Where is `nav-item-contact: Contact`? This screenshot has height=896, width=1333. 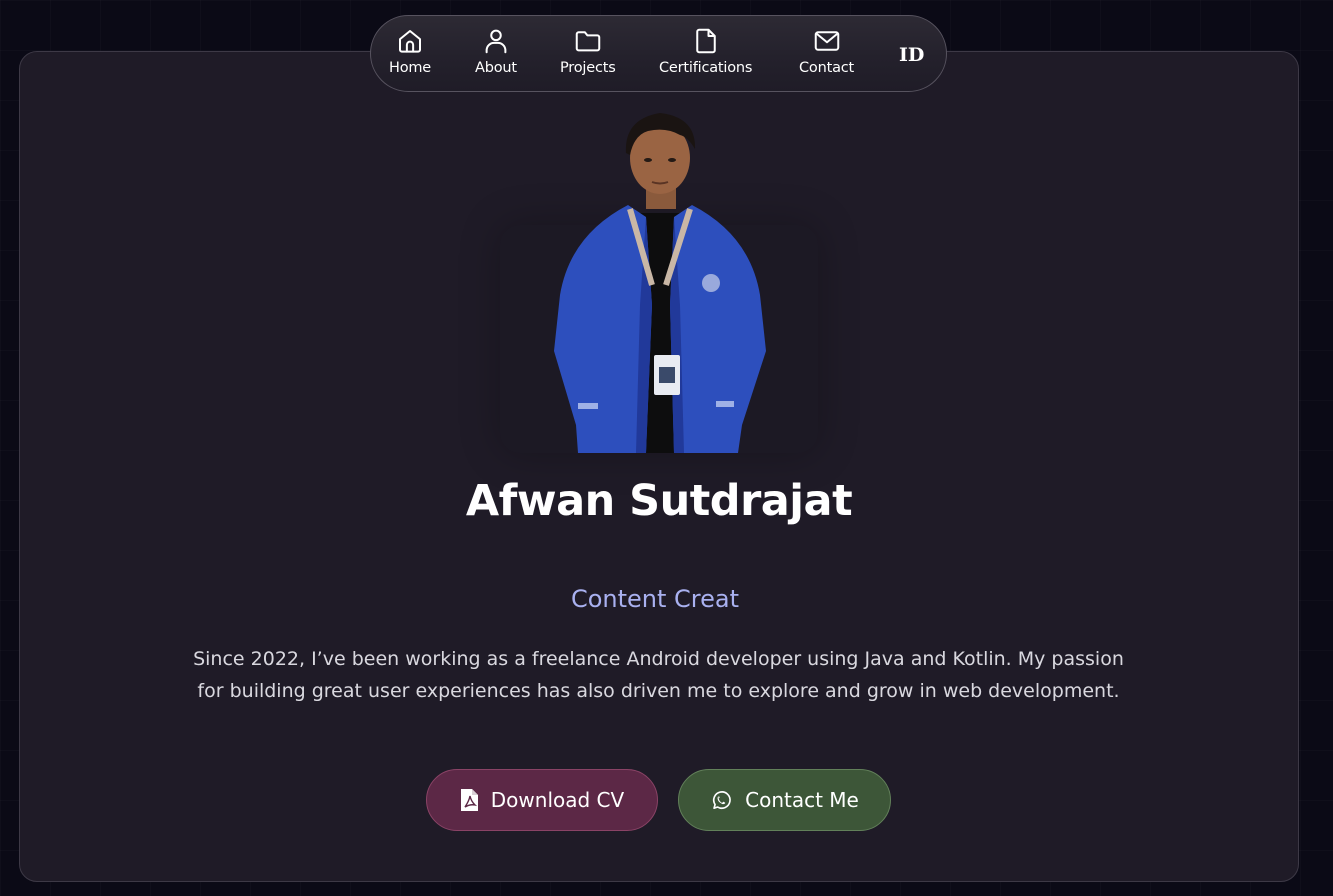
nav-item-contact: Contact is located at coordinates (826, 51).